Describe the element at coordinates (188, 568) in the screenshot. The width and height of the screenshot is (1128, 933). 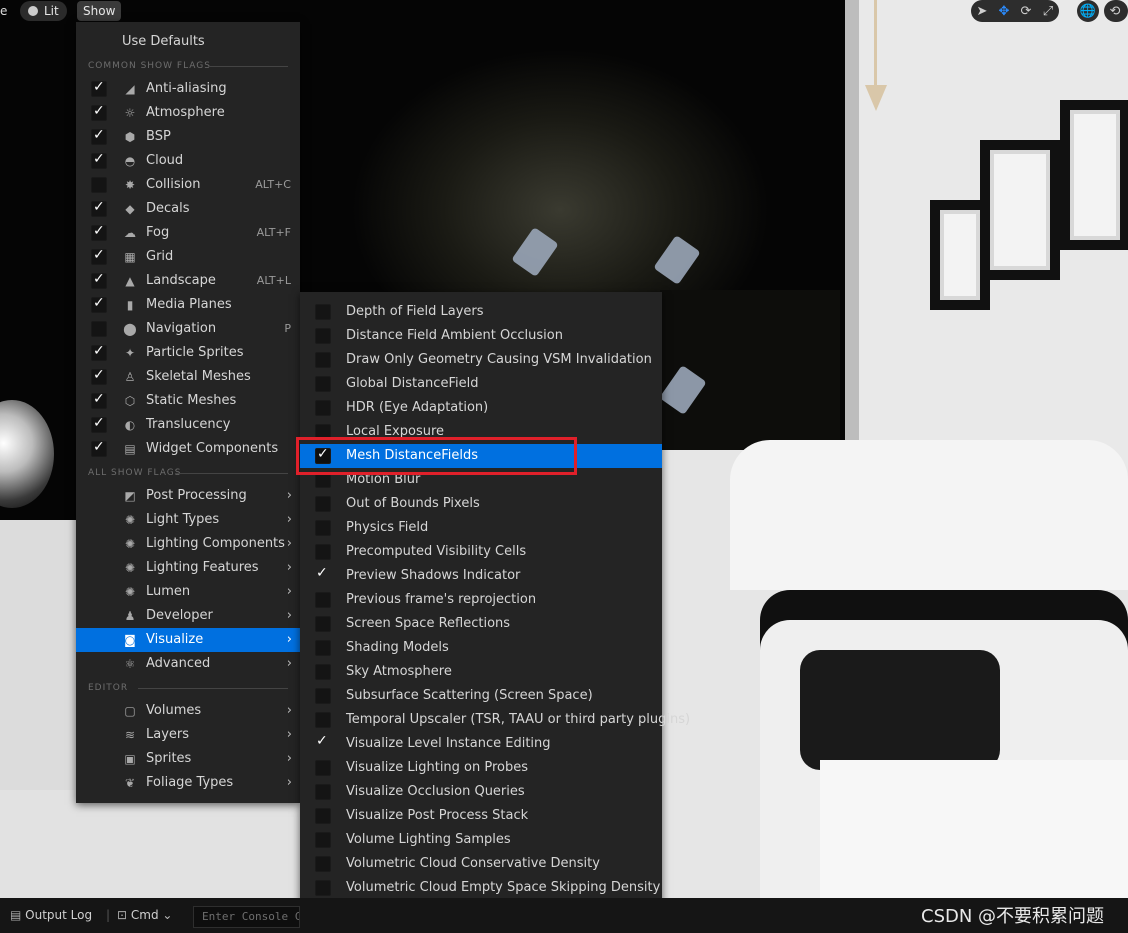
I see `submenu-item-lighting-features: ✺ Lighting Features ›` at that location.